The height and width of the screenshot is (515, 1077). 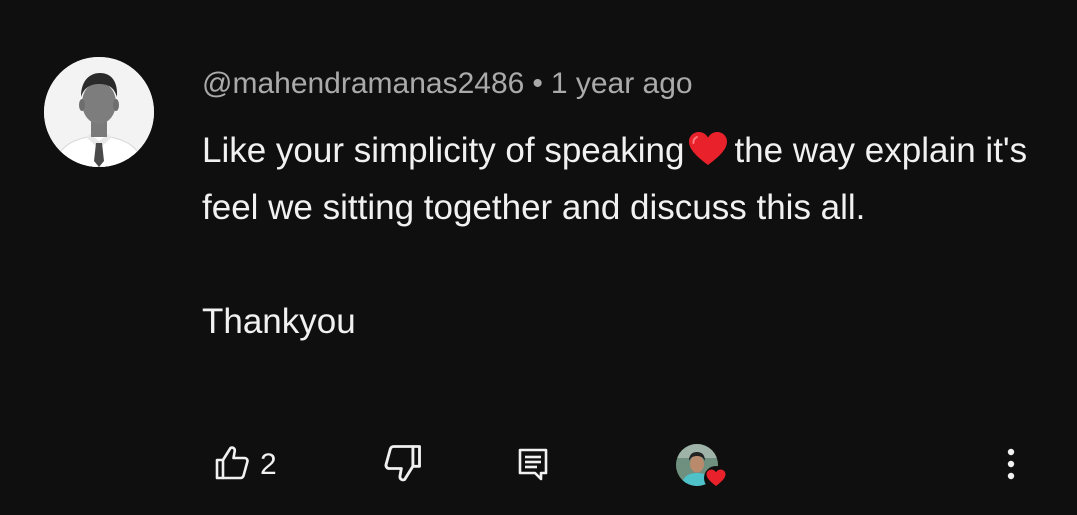 What do you see at coordinates (702, 467) in the screenshot?
I see `creator-heart-icon` at bounding box center [702, 467].